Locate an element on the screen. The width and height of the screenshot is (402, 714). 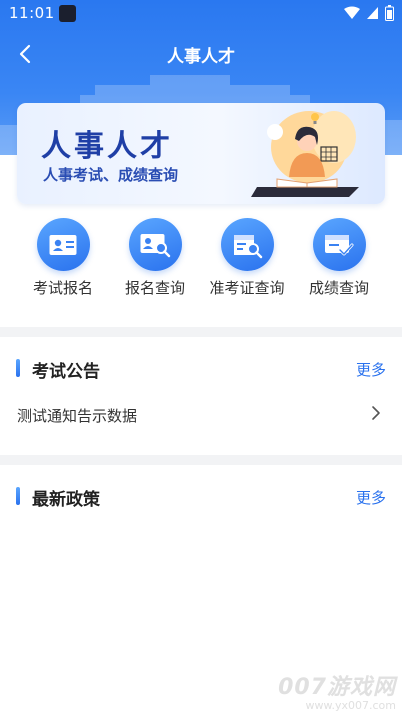
studying-girl-illustration is located at coordinates (305, 154).